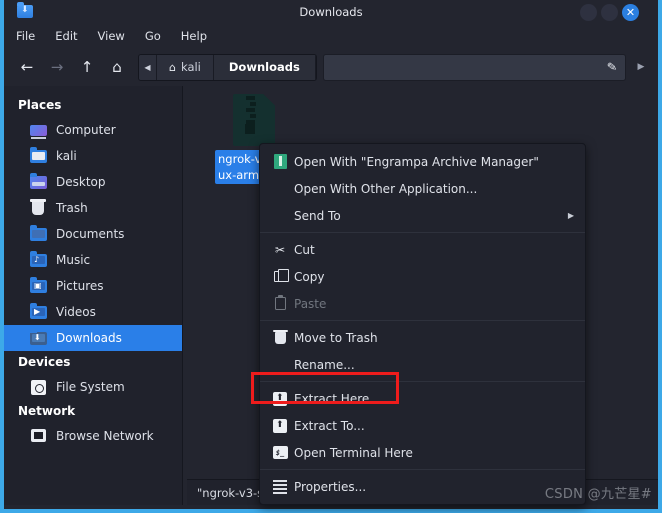 This screenshot has height=513, width=662. I want to click on home-folder-icon, so click(38, 154).